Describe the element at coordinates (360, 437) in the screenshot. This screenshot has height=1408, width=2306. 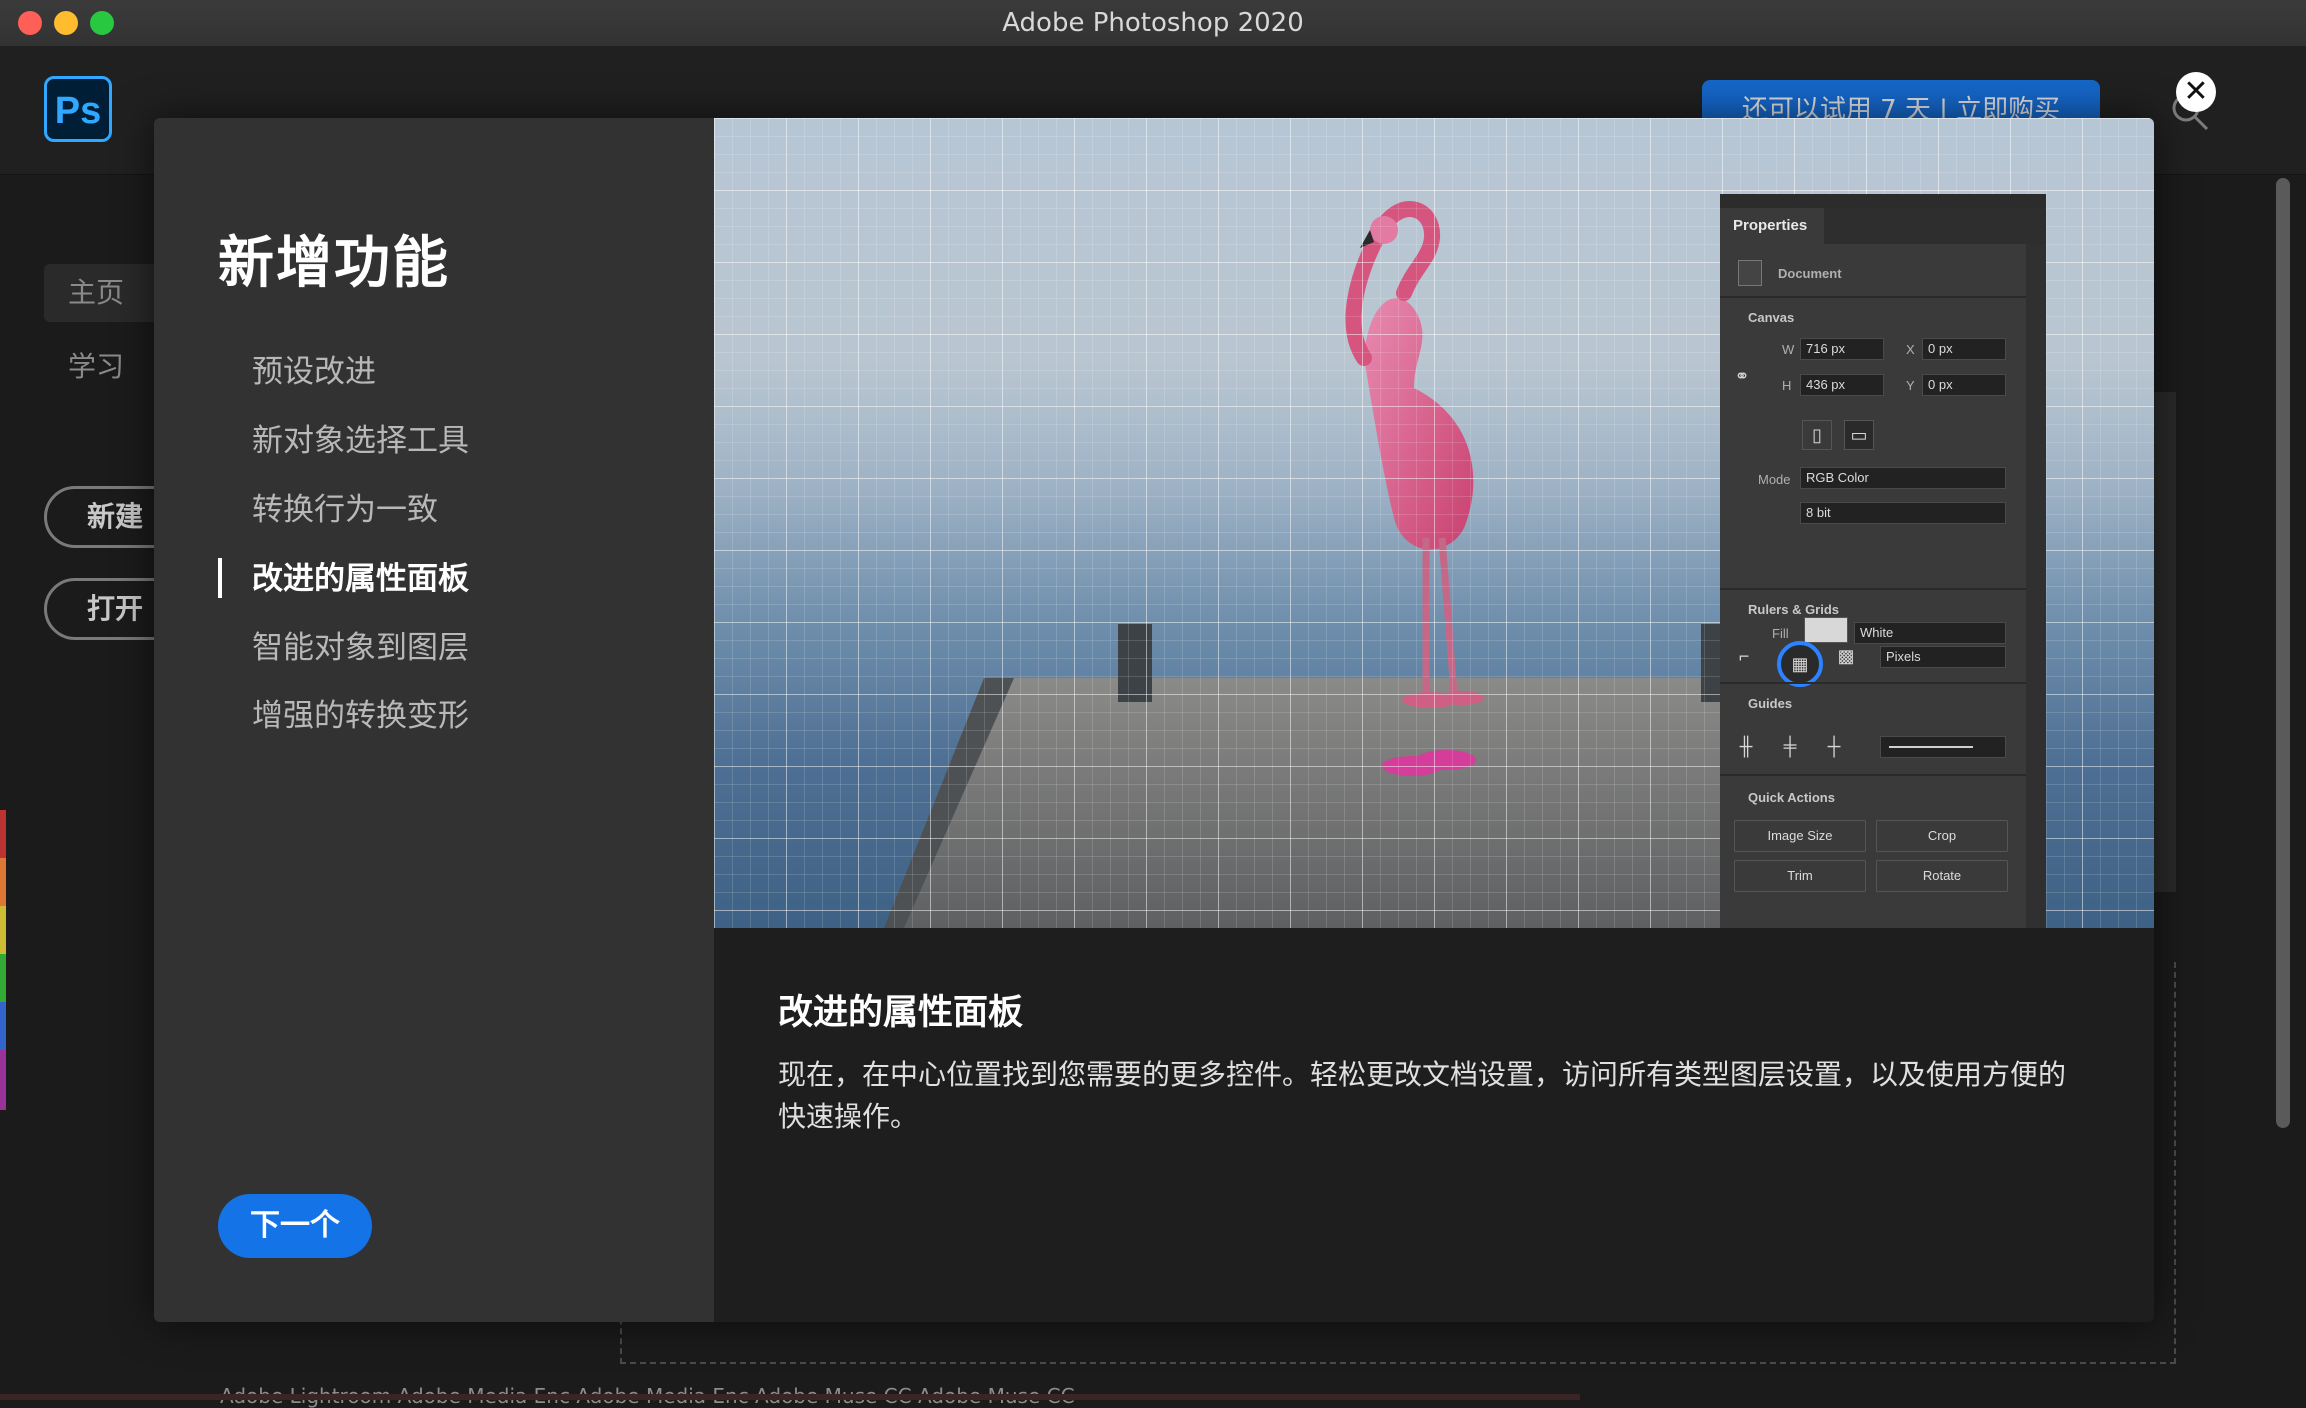
I see `feature-item-object-selection: 新对象选择工具` at that location.